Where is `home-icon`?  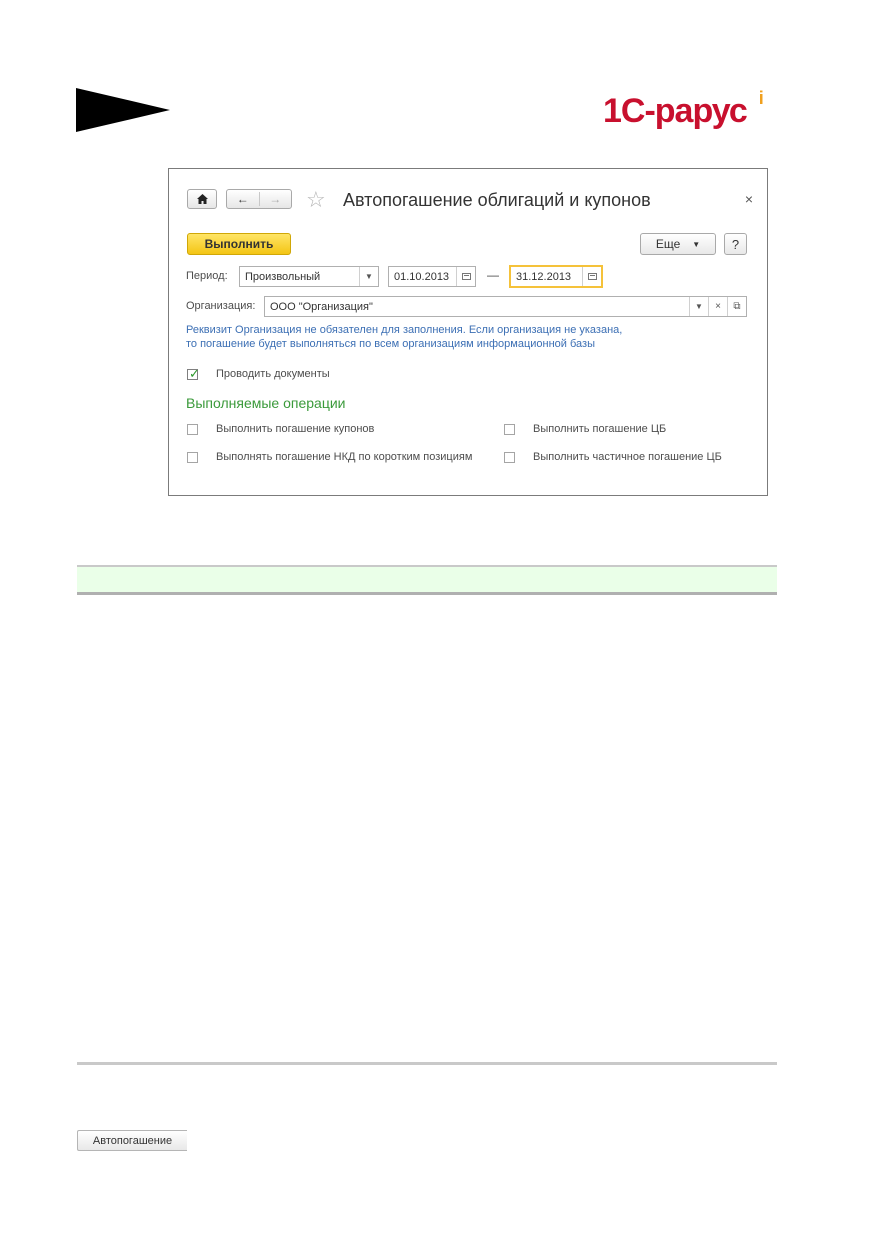
home-icon is located at coordinates (202, 199).